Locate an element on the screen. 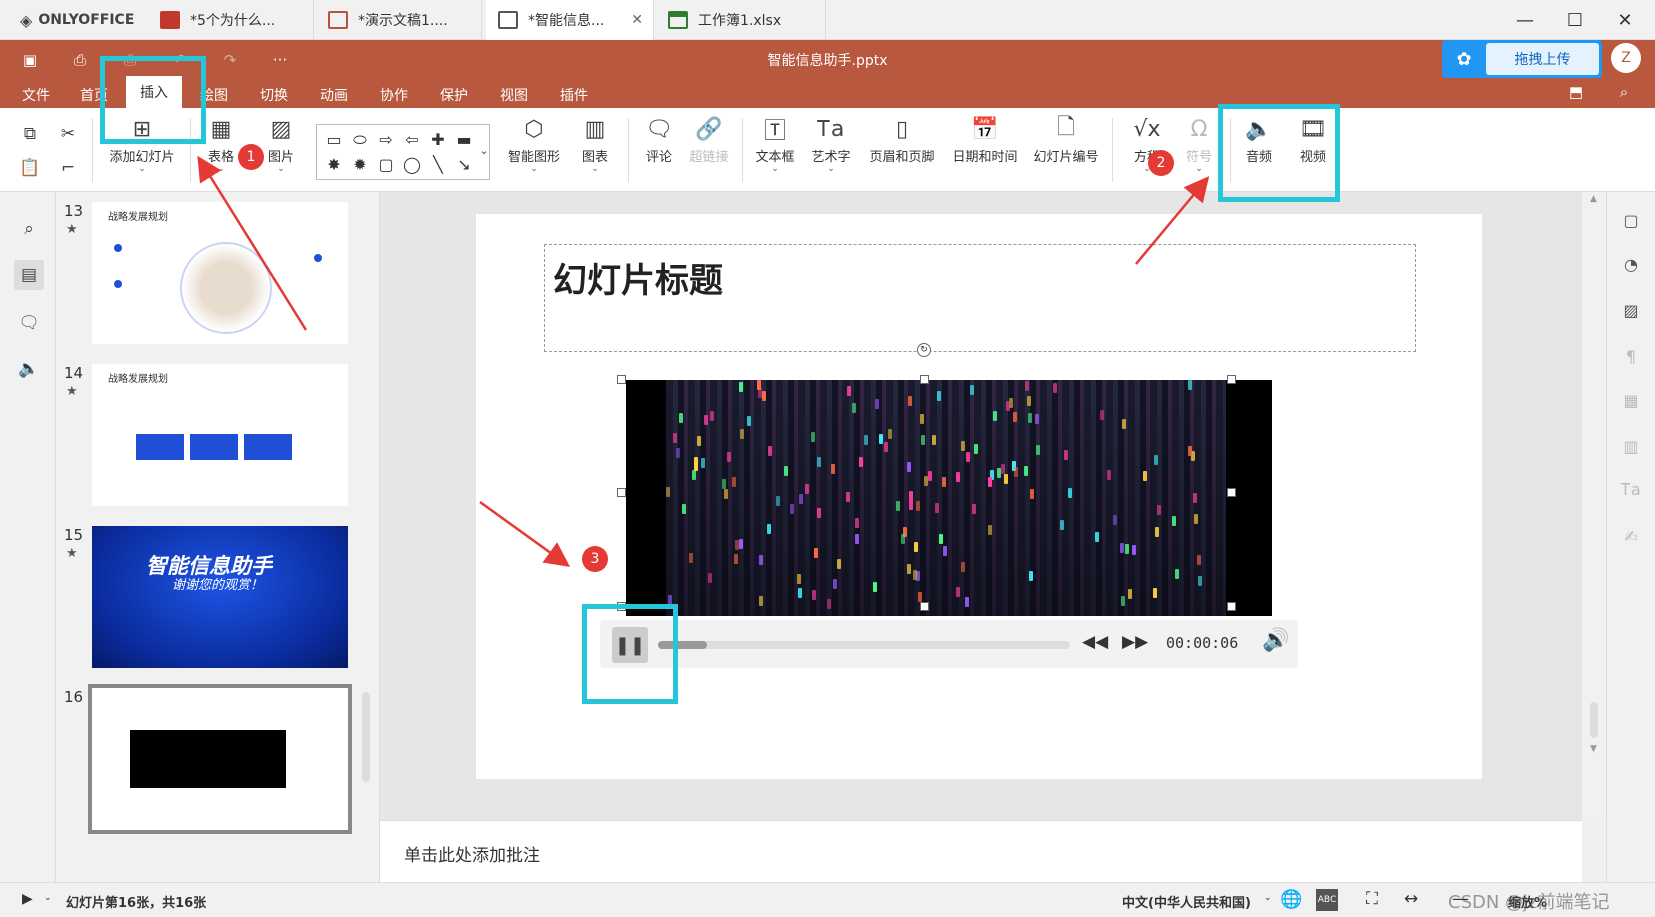 This screenshot has width=1655, height=917. language-selector: 中文(中华人民共和国) is located at coordinates (1186, 901).